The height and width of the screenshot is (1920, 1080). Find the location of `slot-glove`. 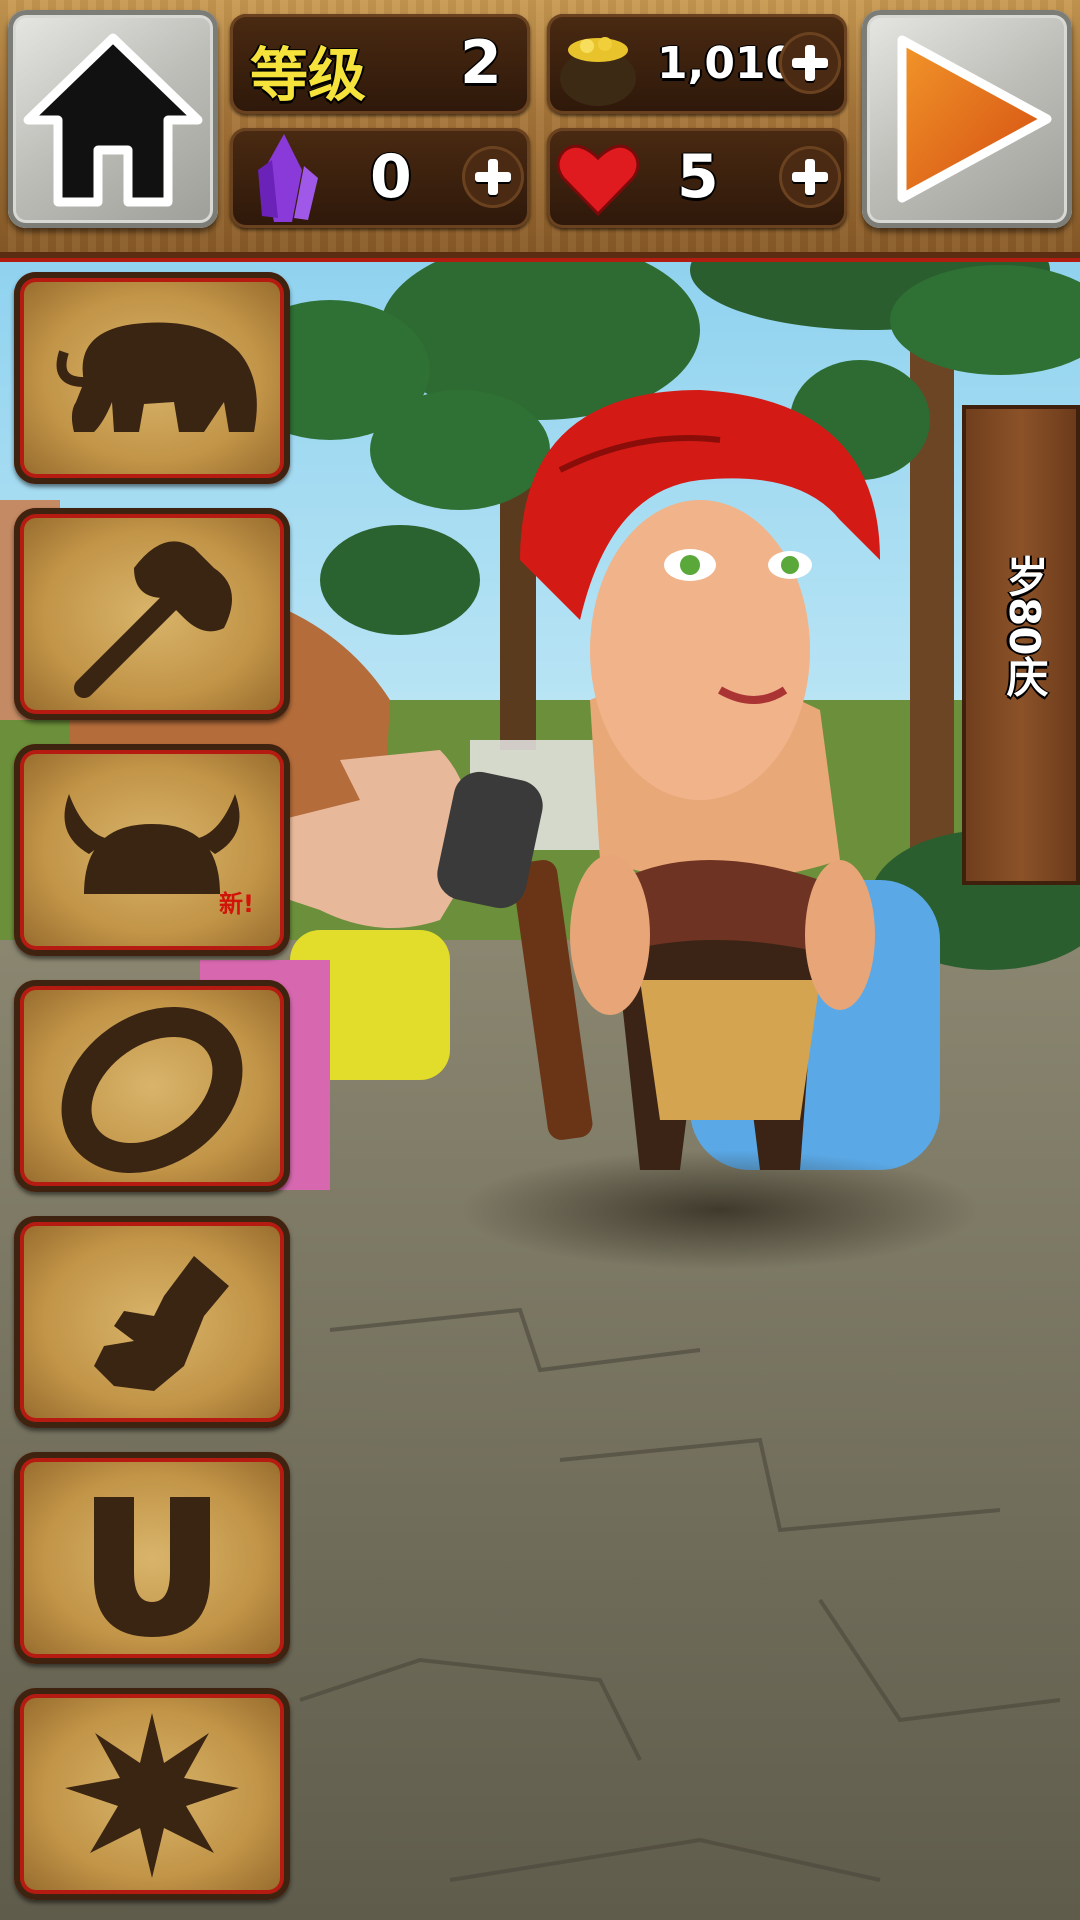

slot-glove is located at coordinates (152, 1322).